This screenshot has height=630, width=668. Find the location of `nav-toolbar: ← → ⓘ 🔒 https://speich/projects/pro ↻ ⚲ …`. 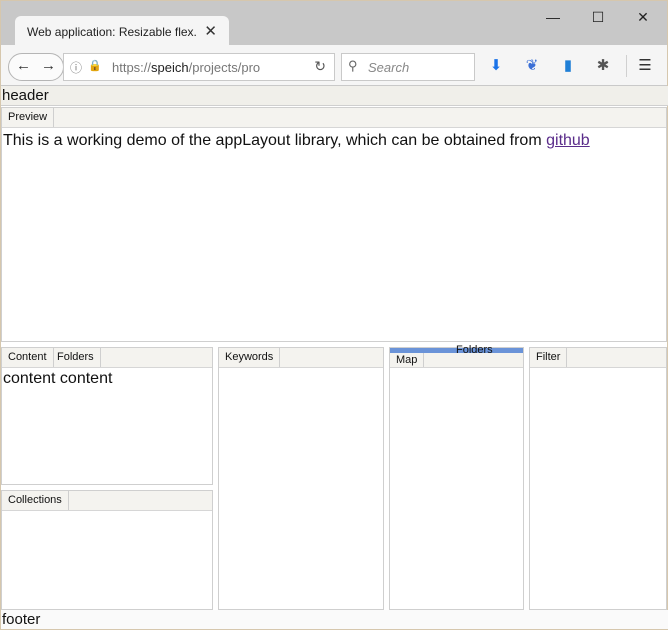

nav-toolbar: ← → ⓘ 🔒 https://speich/projects/pro ↻ ⚲ … is located at coordinates (334, 65).